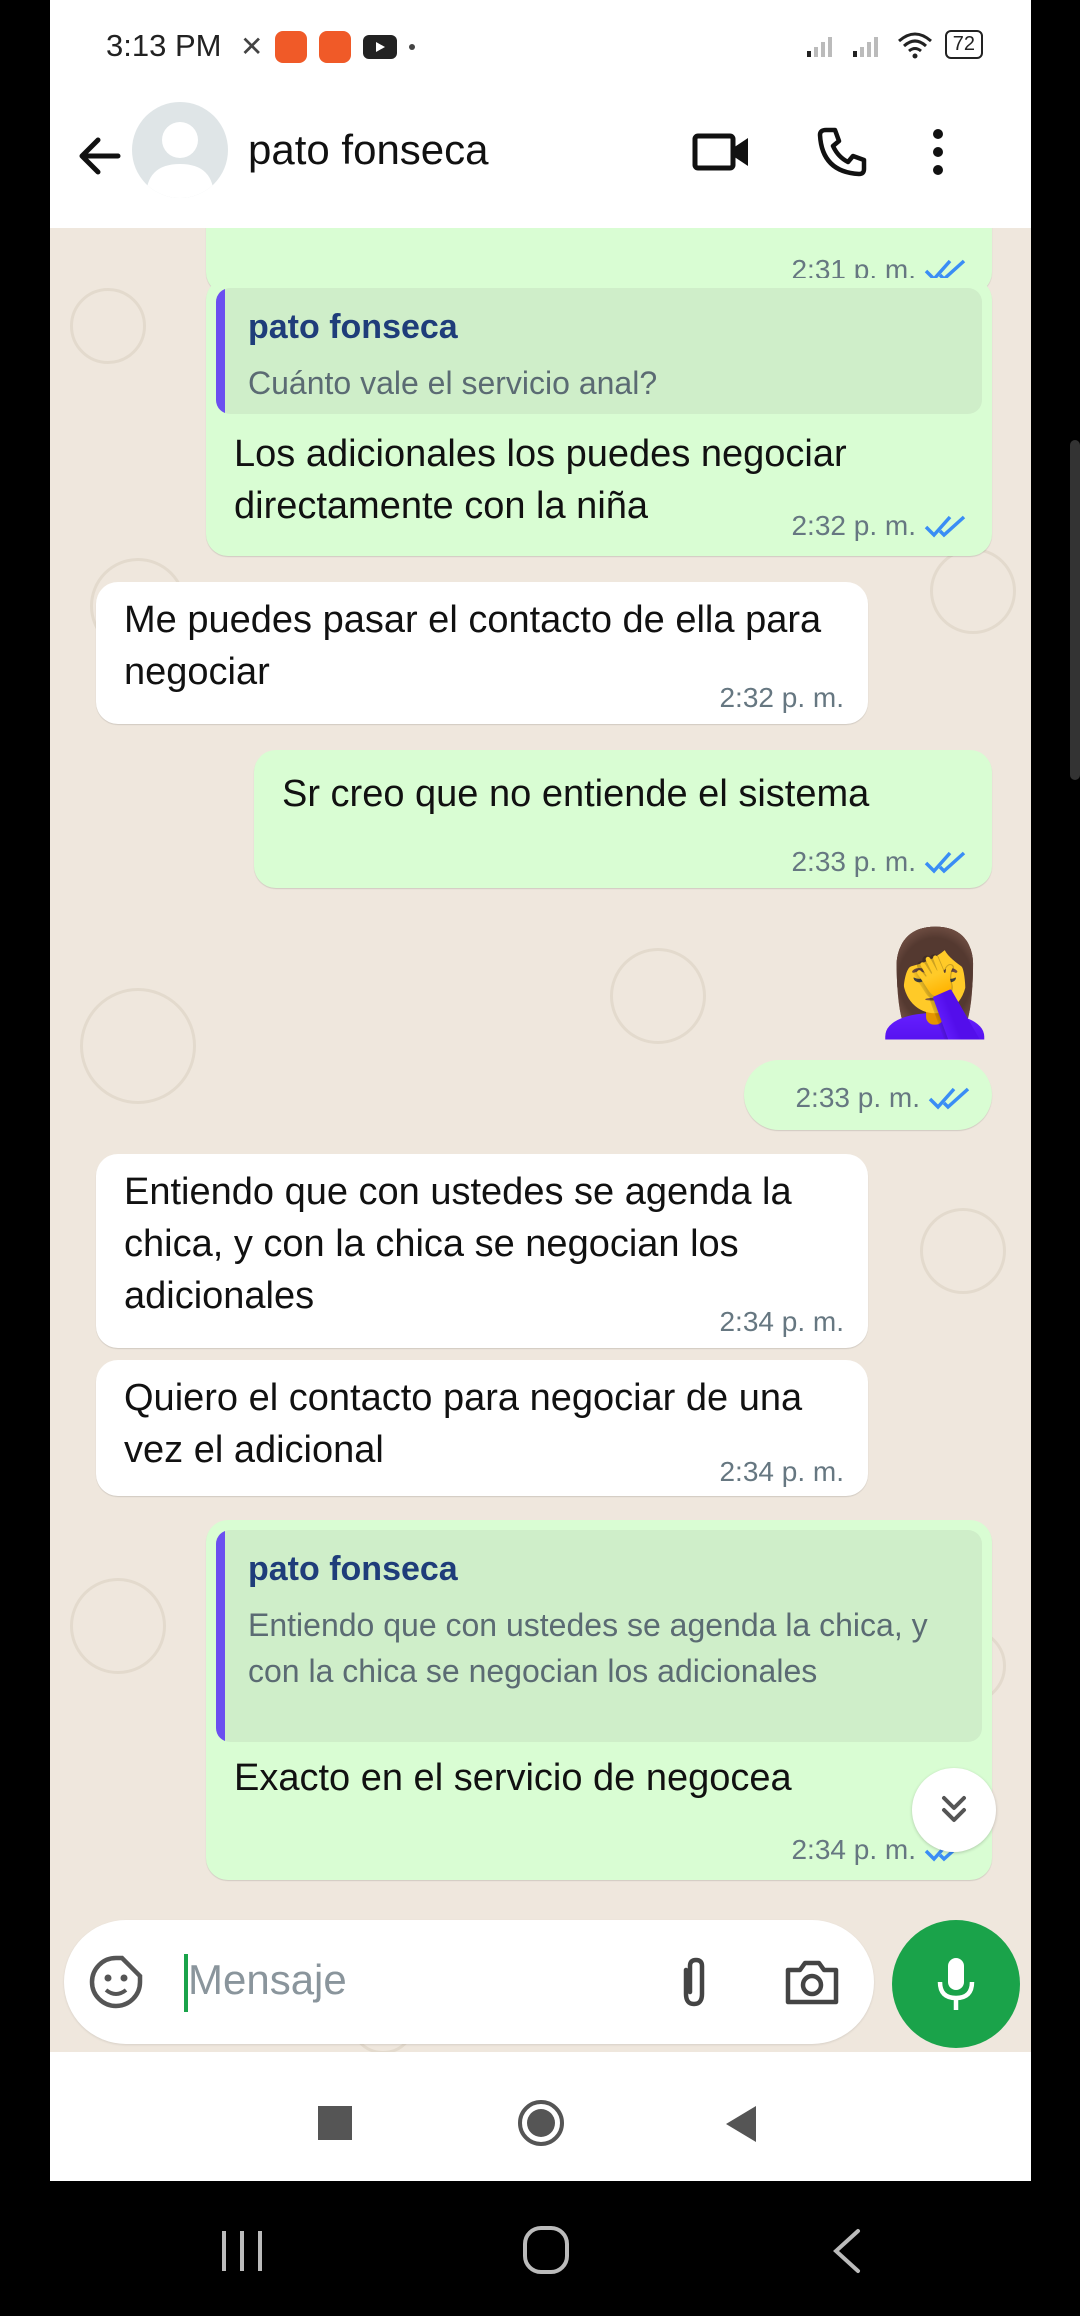 This screenshot has width=1080, height=2316. I want to click on more-vertical-icon, so click(938, 152).